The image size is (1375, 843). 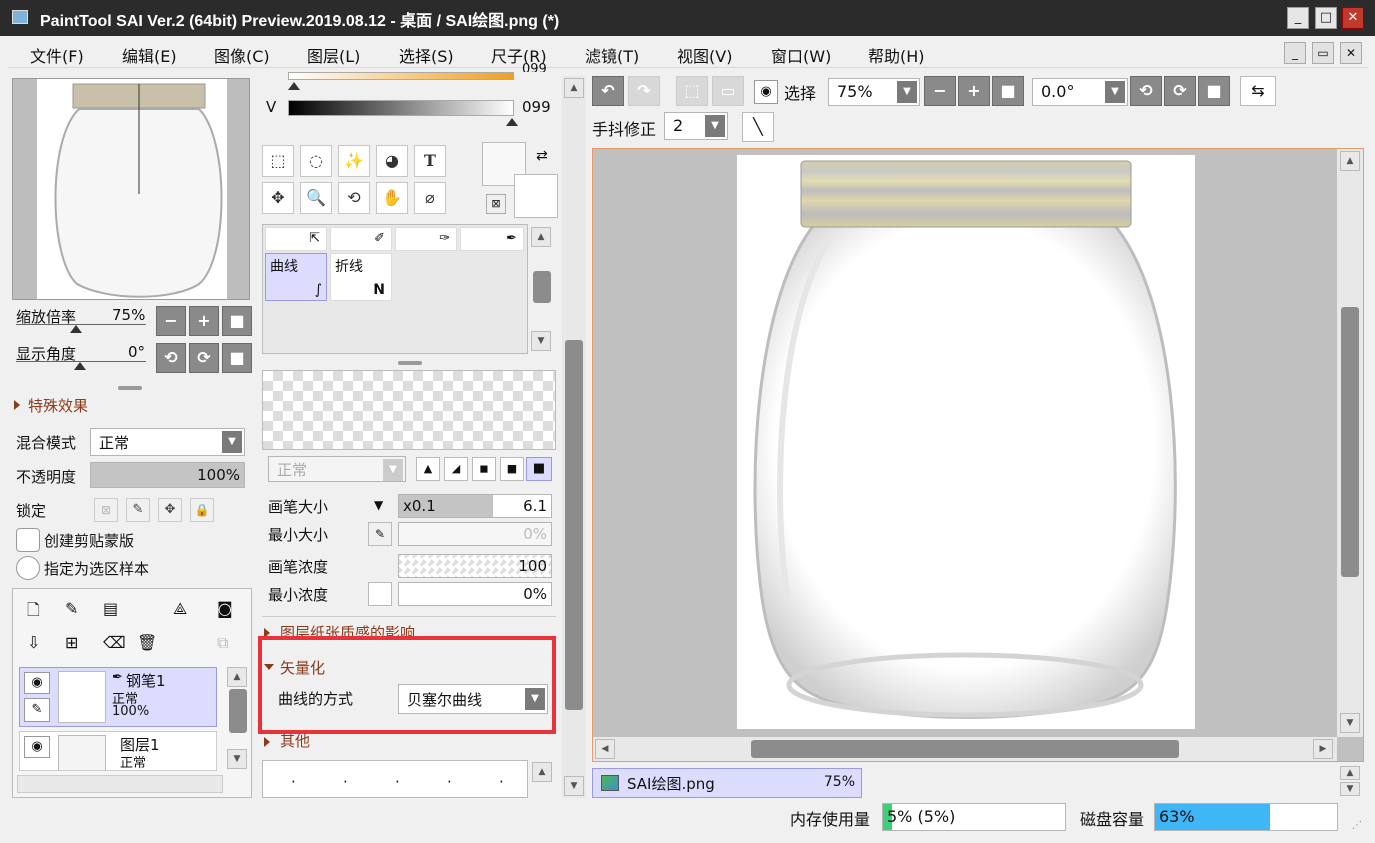 What do you see at coordinates (33, 612) in the screenshot?
I see `new-layer-icon: 🗋` at bounding box center [33, 612].